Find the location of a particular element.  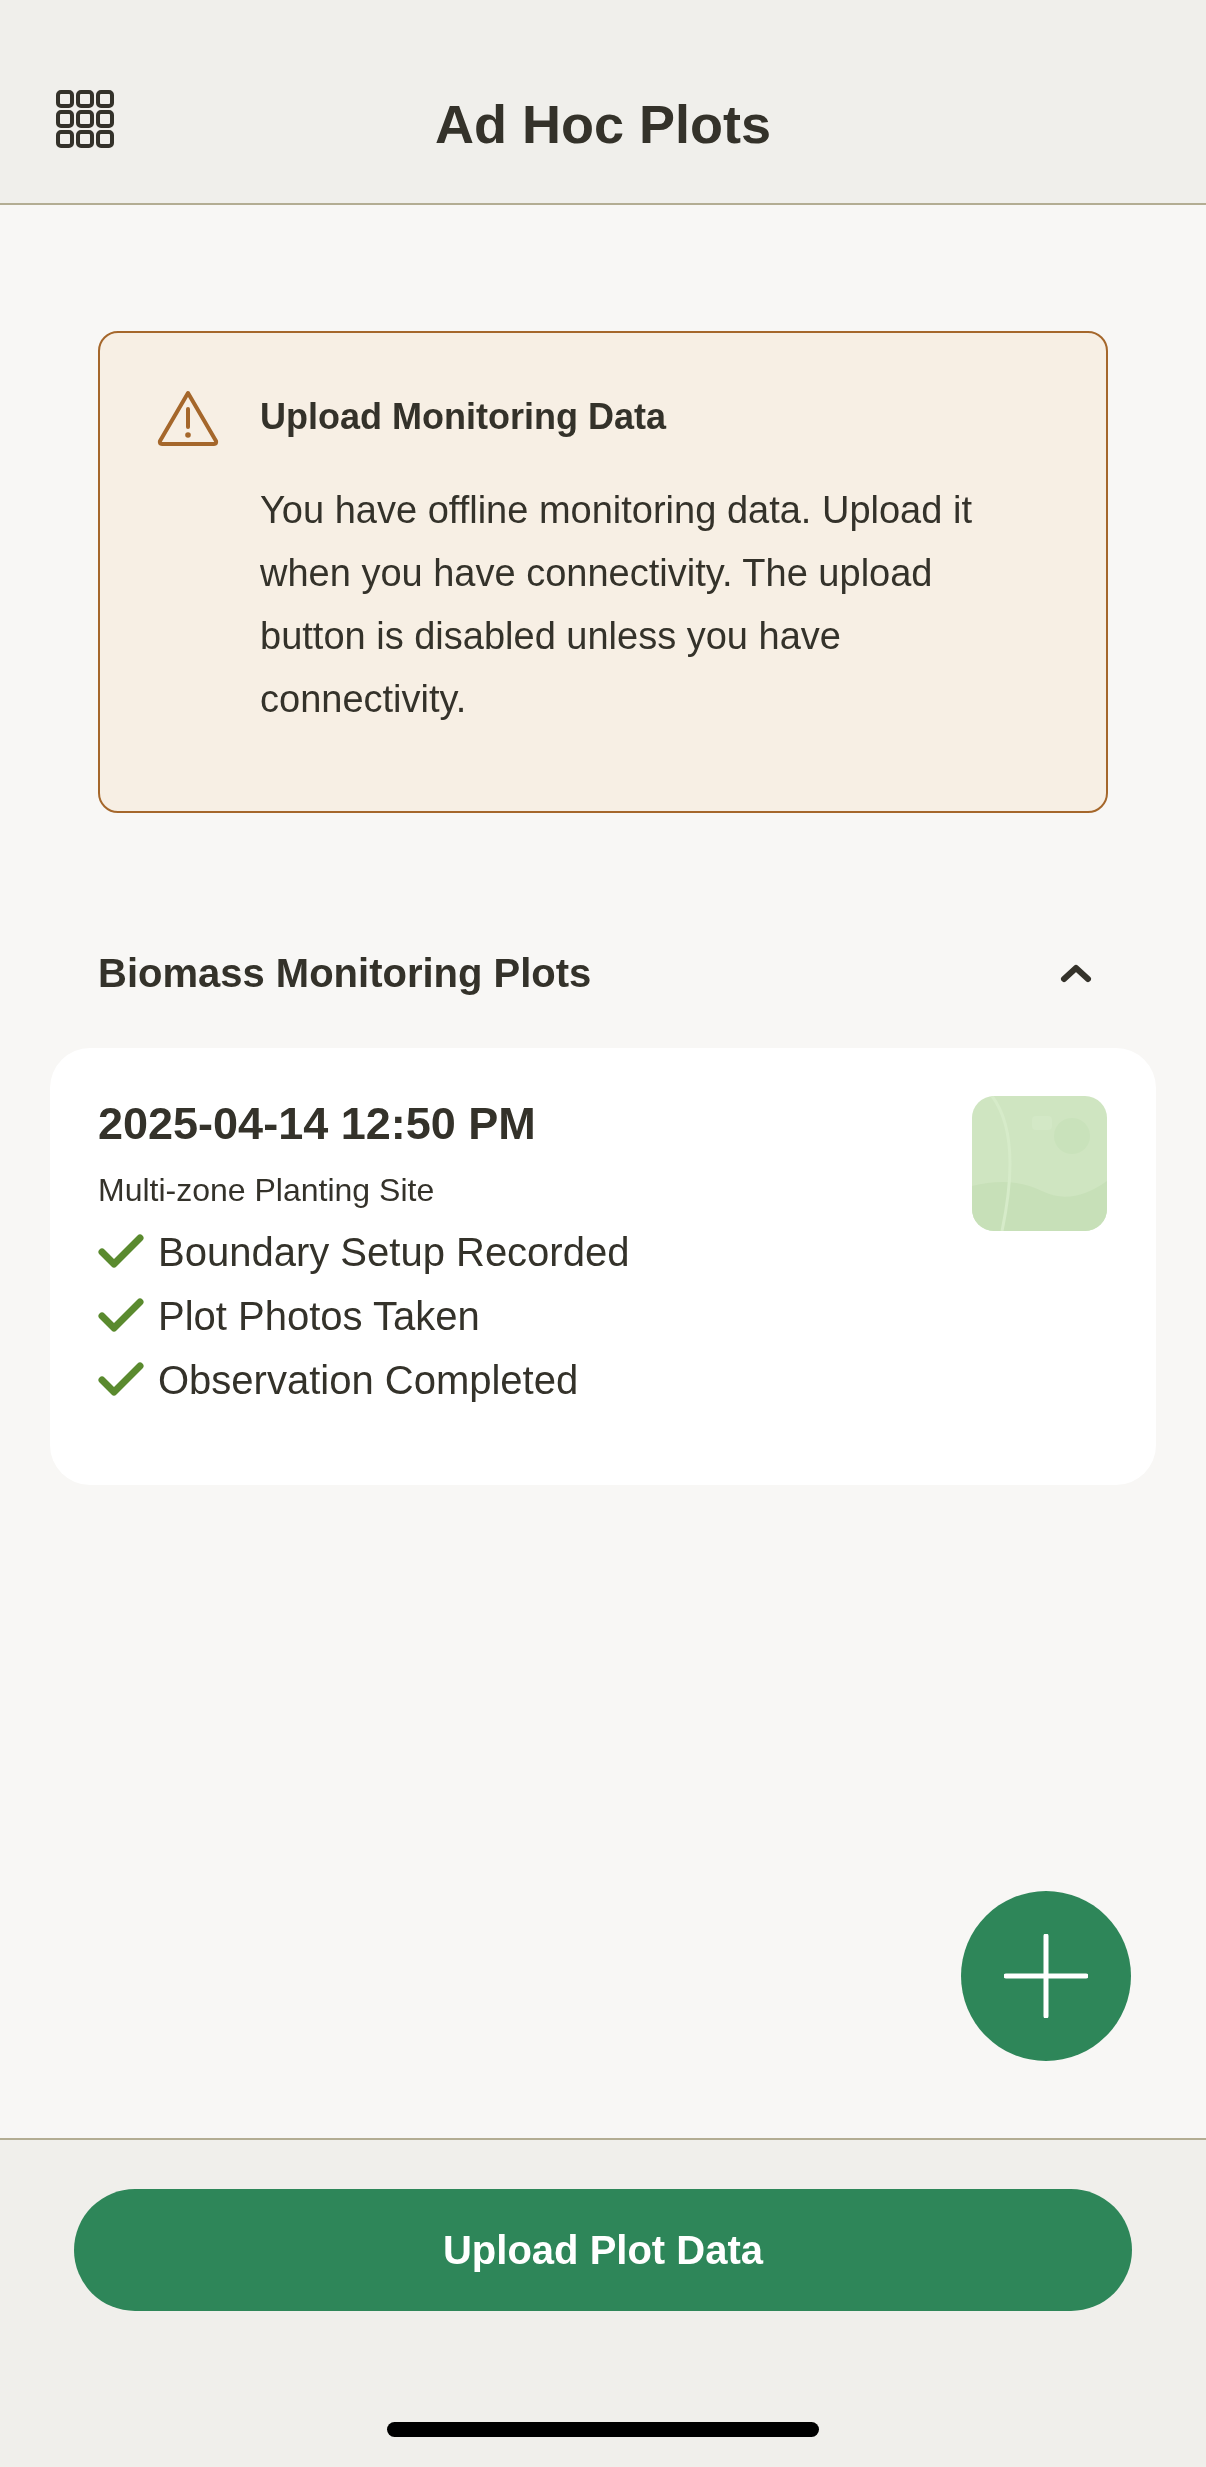

upload-button: Upload Plot Data is located at coordinates (603, 2250).